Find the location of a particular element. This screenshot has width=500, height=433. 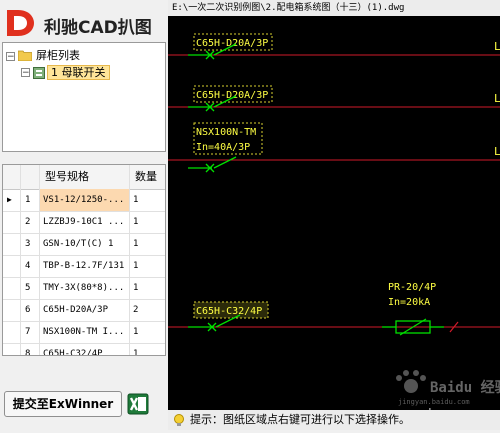

table-row: 5 TMY-3X(80*8)... 1 is located at coordinates (84, 288).